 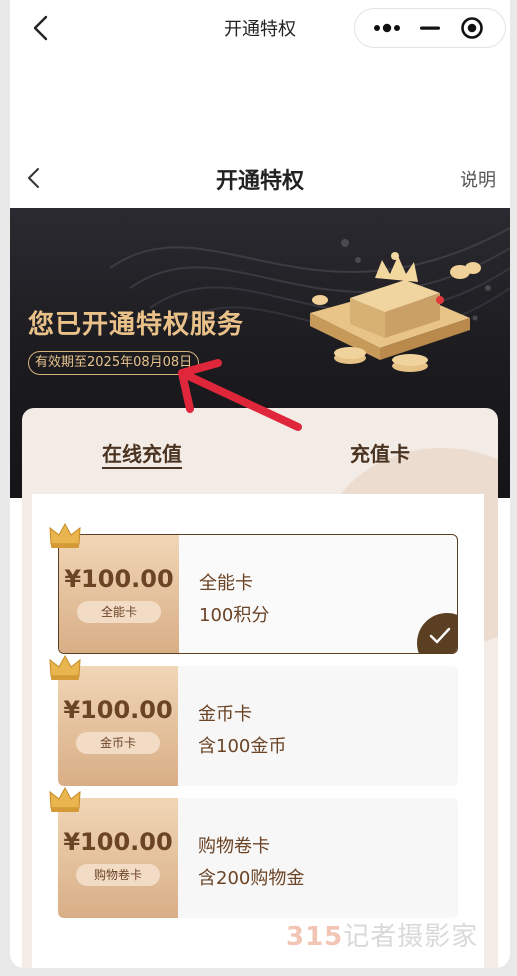 What do you see at coordinates (240, 395) in the screenshot?
I see `annotation-arrow` at bounding box center [240, 395].